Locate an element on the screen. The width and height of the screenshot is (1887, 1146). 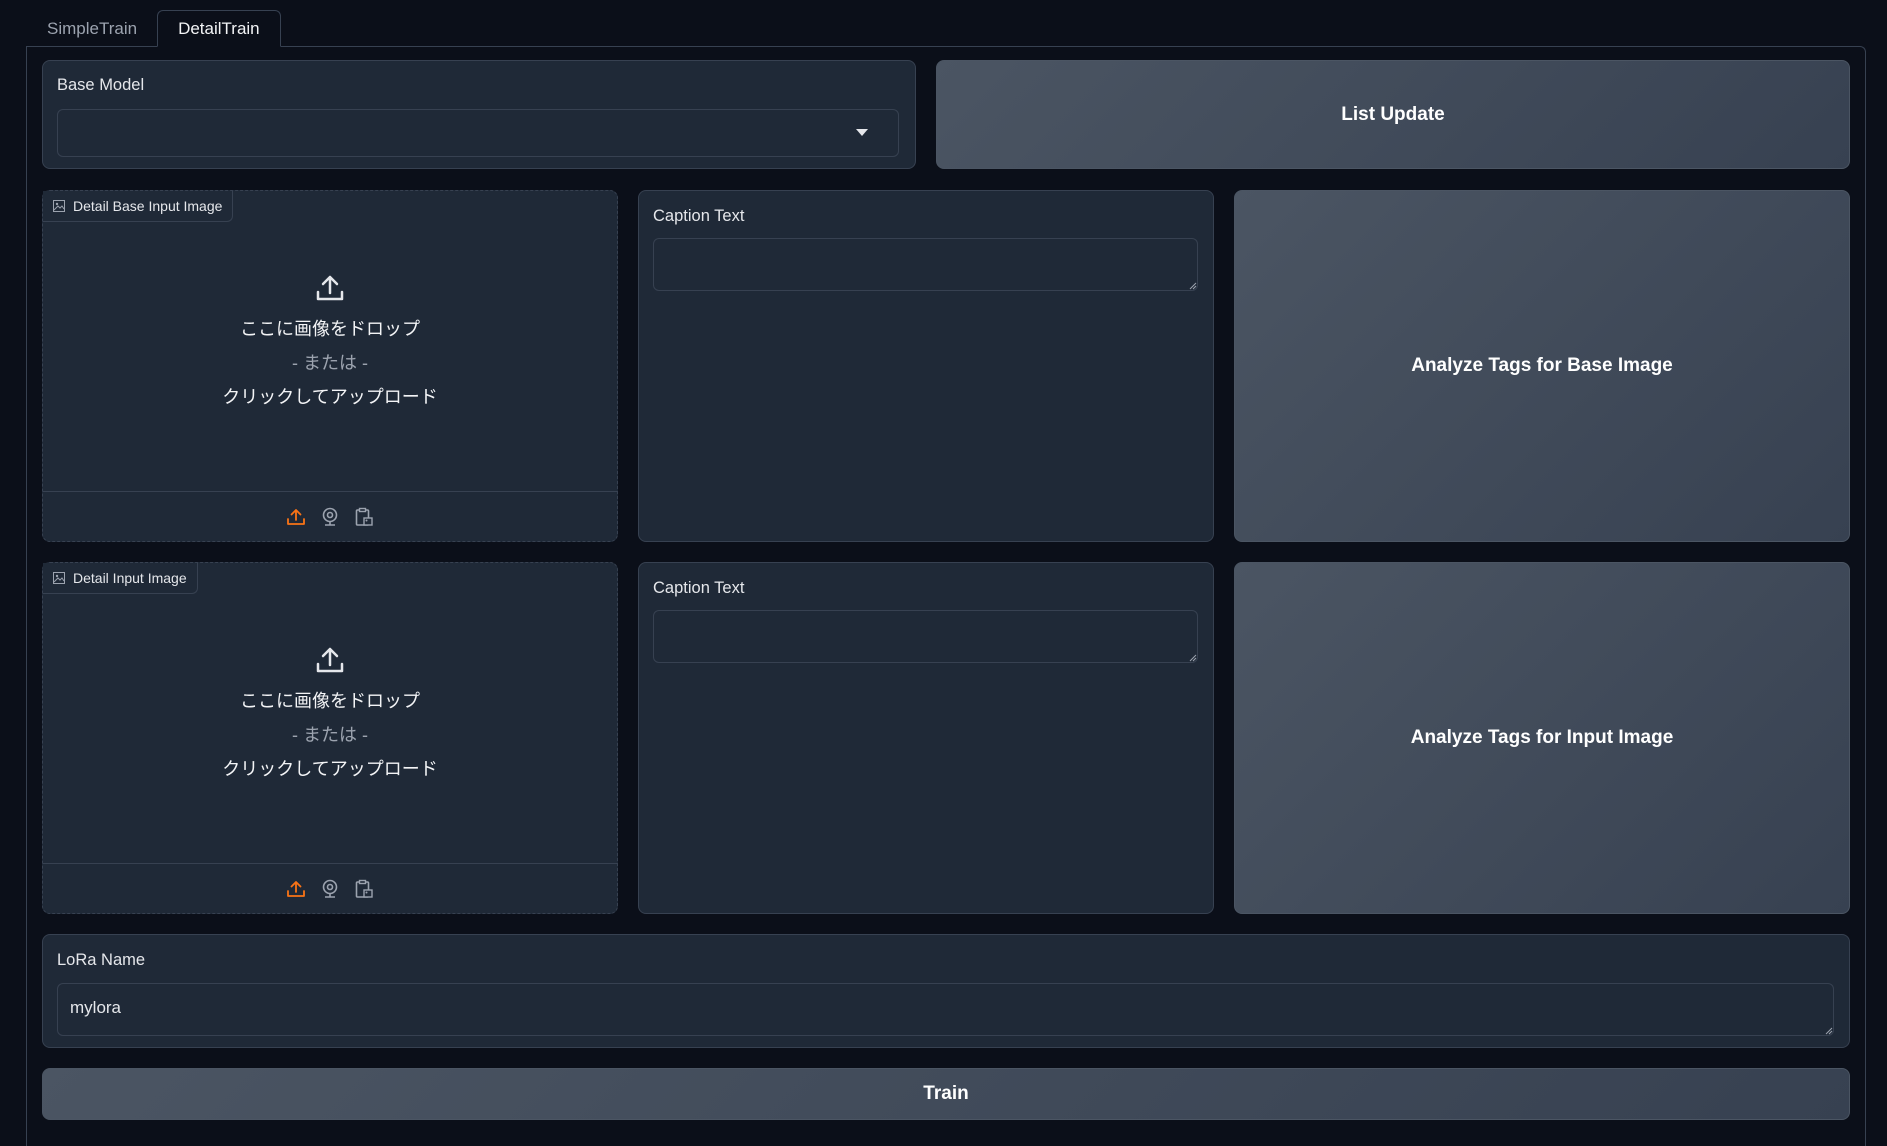
tab-bar: SimpleTrain DetailTrain is located at coordinates (154, 28).